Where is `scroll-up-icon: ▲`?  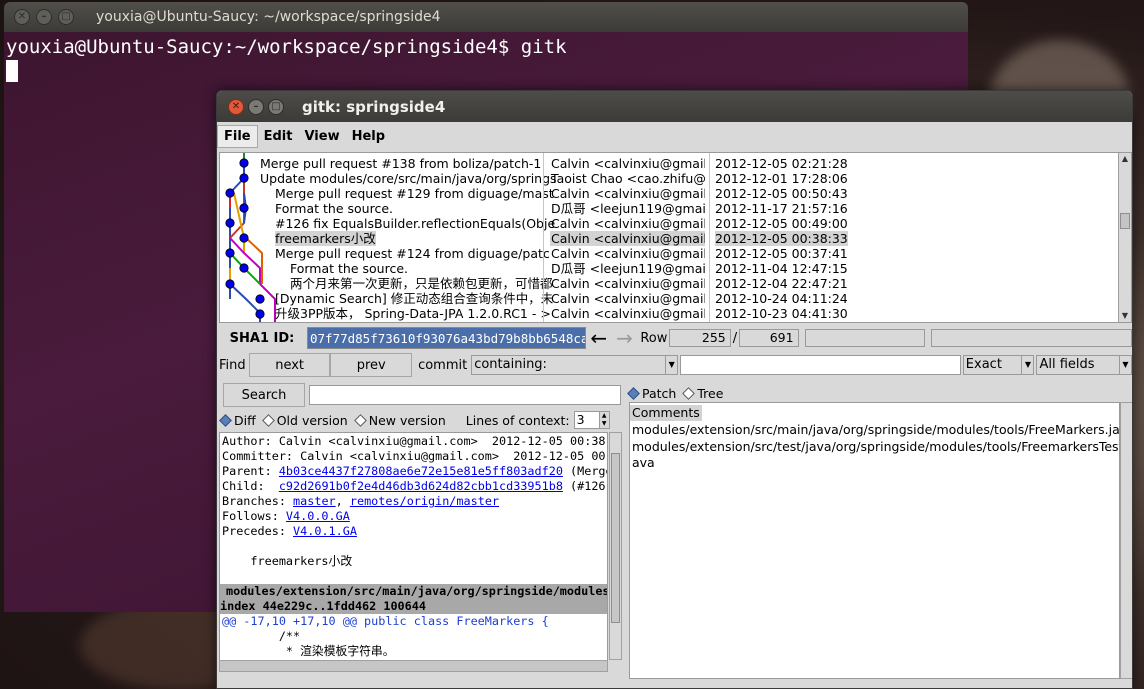 scroll-up-icon: ▲ is located at coordinates (1125, 159).